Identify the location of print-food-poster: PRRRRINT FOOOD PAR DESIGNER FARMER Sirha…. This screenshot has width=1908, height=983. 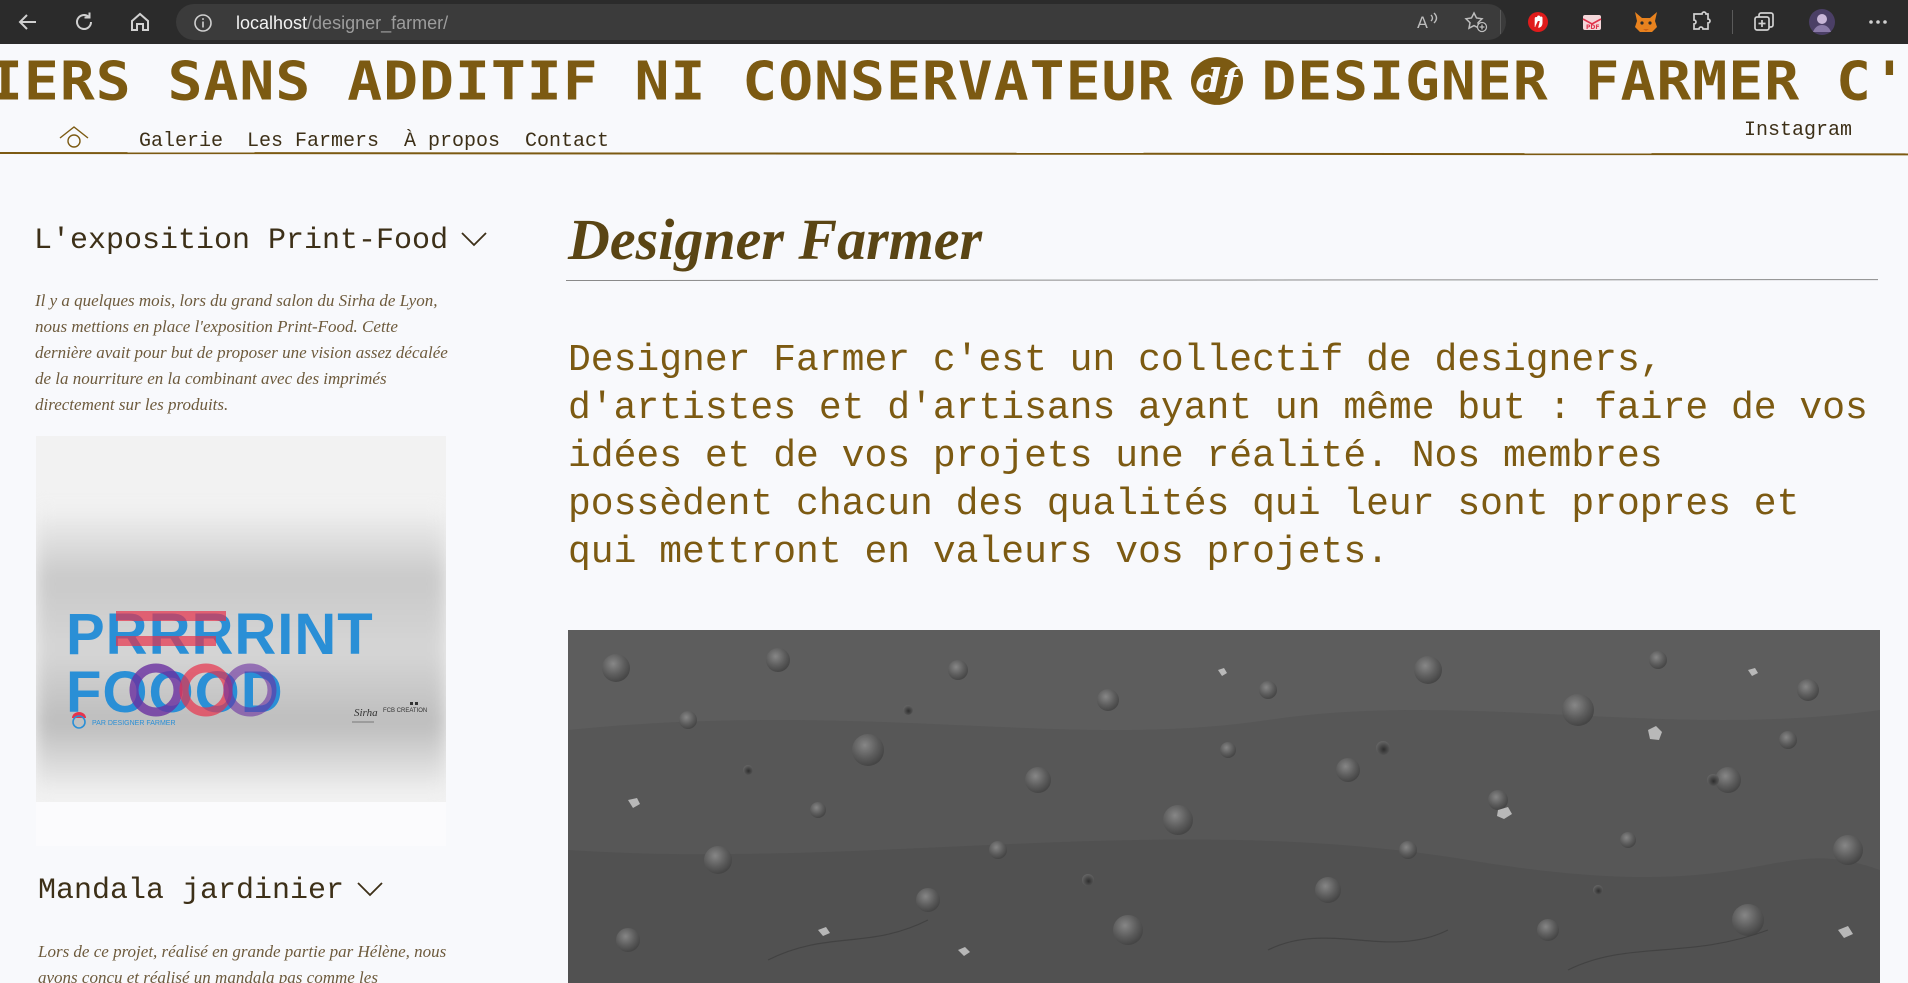
(241, 641).